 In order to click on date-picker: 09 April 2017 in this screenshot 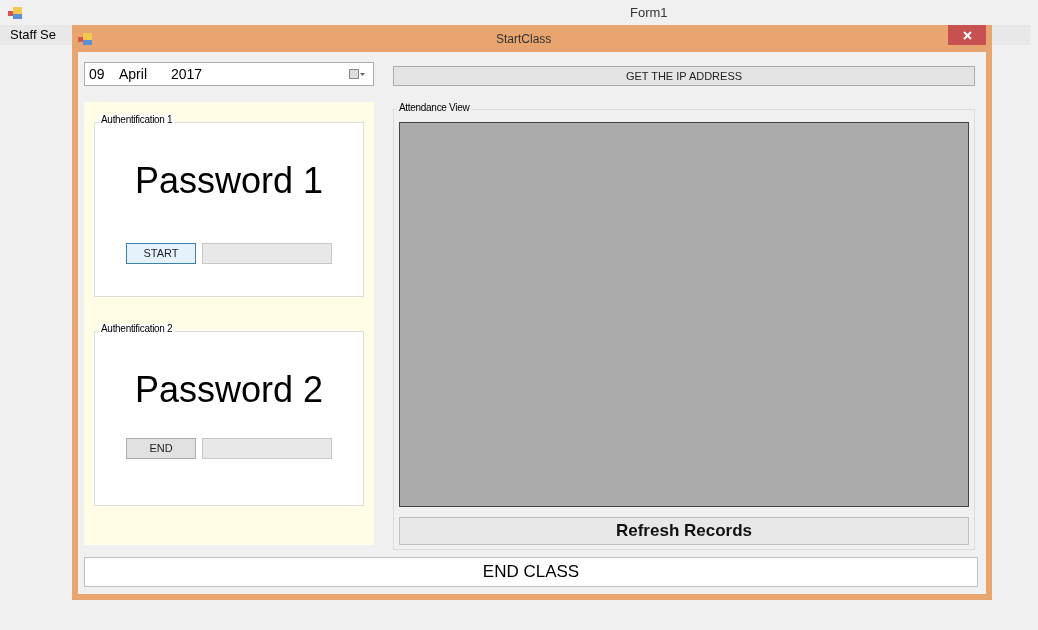, I will do `click(229, 74)`.